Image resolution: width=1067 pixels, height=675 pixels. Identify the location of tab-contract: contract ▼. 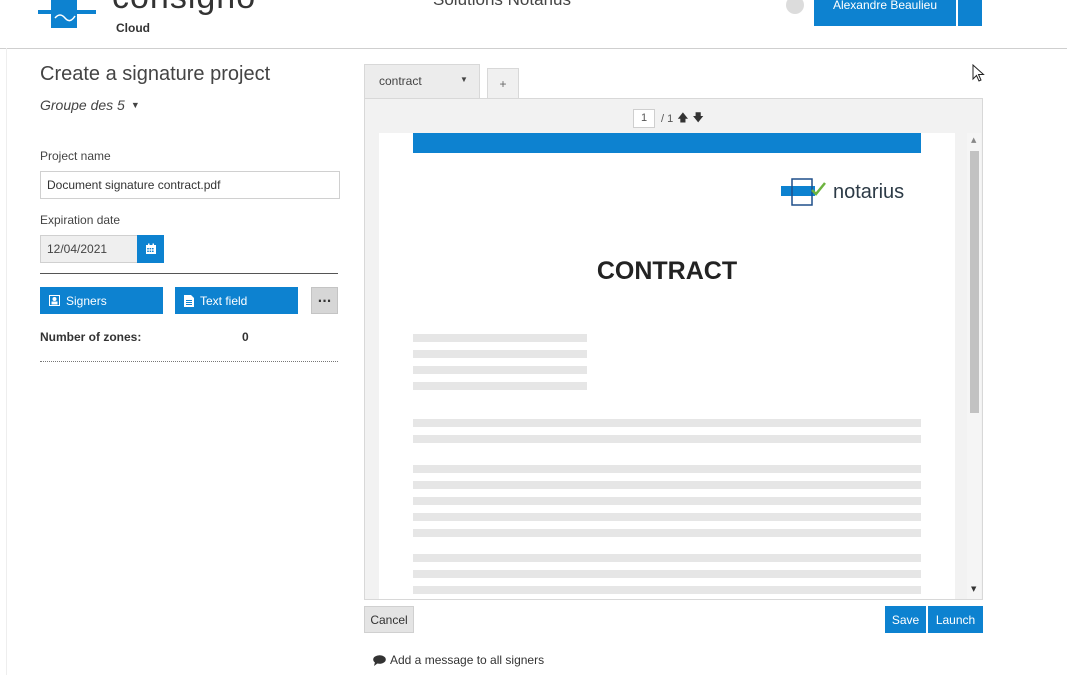
(422, 81).